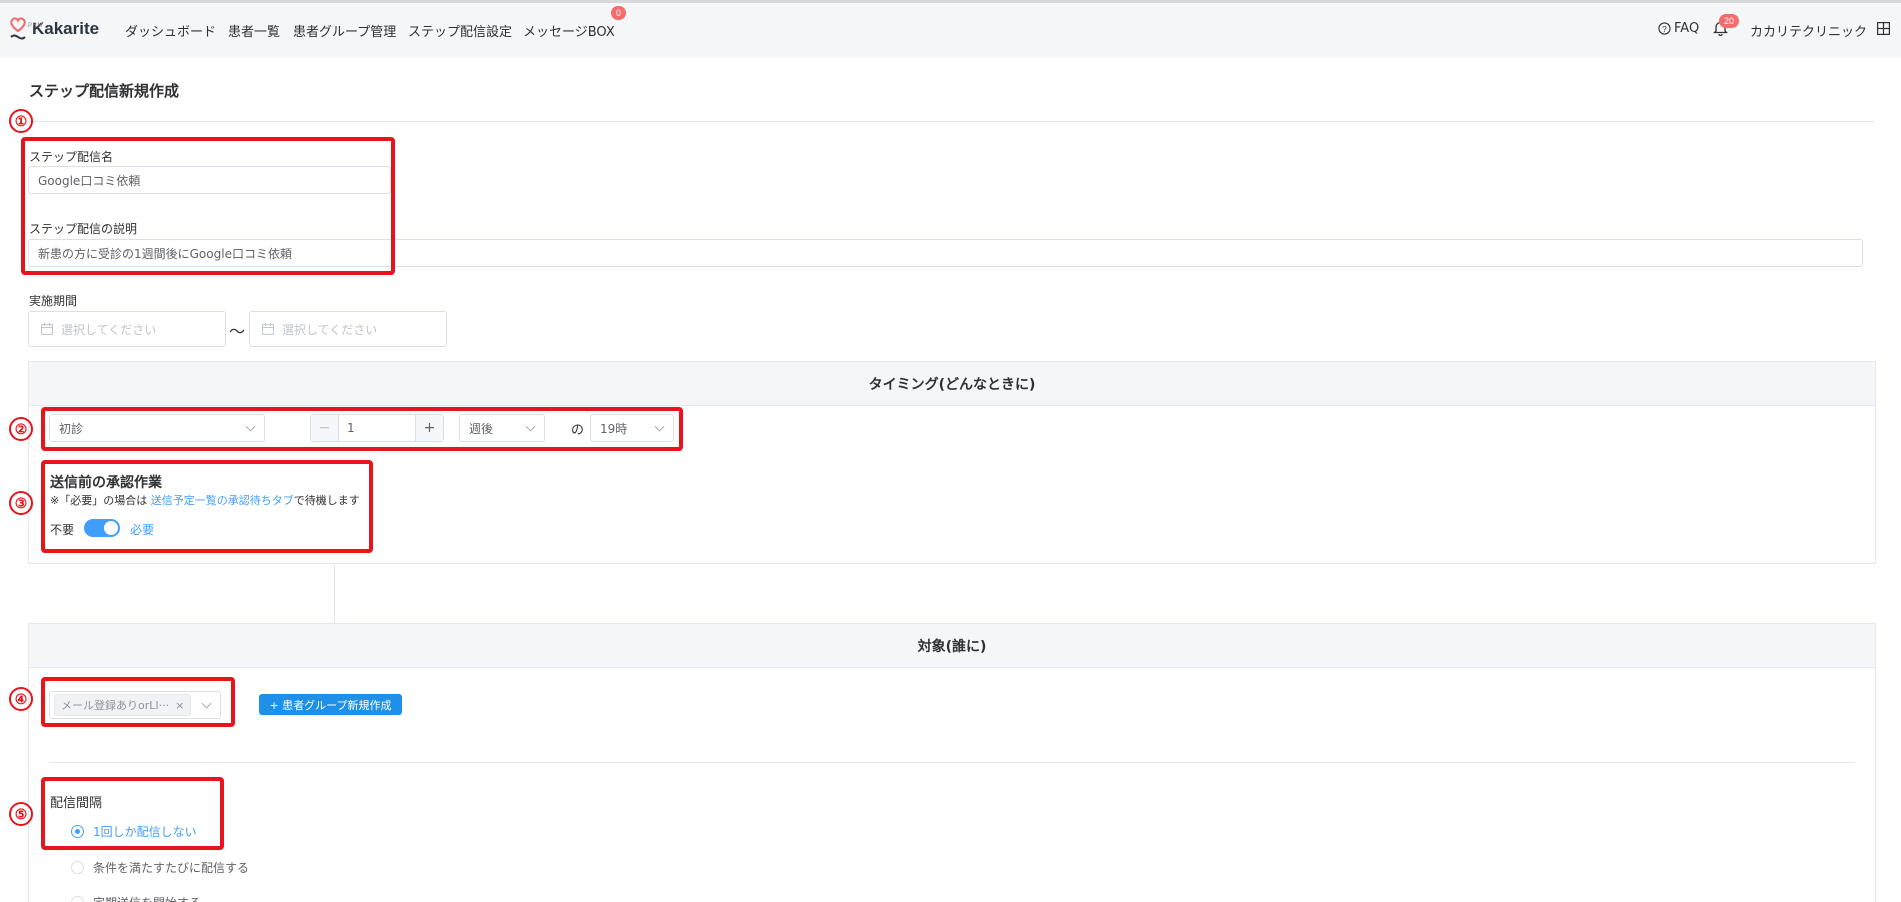  I want to click on step-name-value: Google口コミ依頼, so click(89, 180).